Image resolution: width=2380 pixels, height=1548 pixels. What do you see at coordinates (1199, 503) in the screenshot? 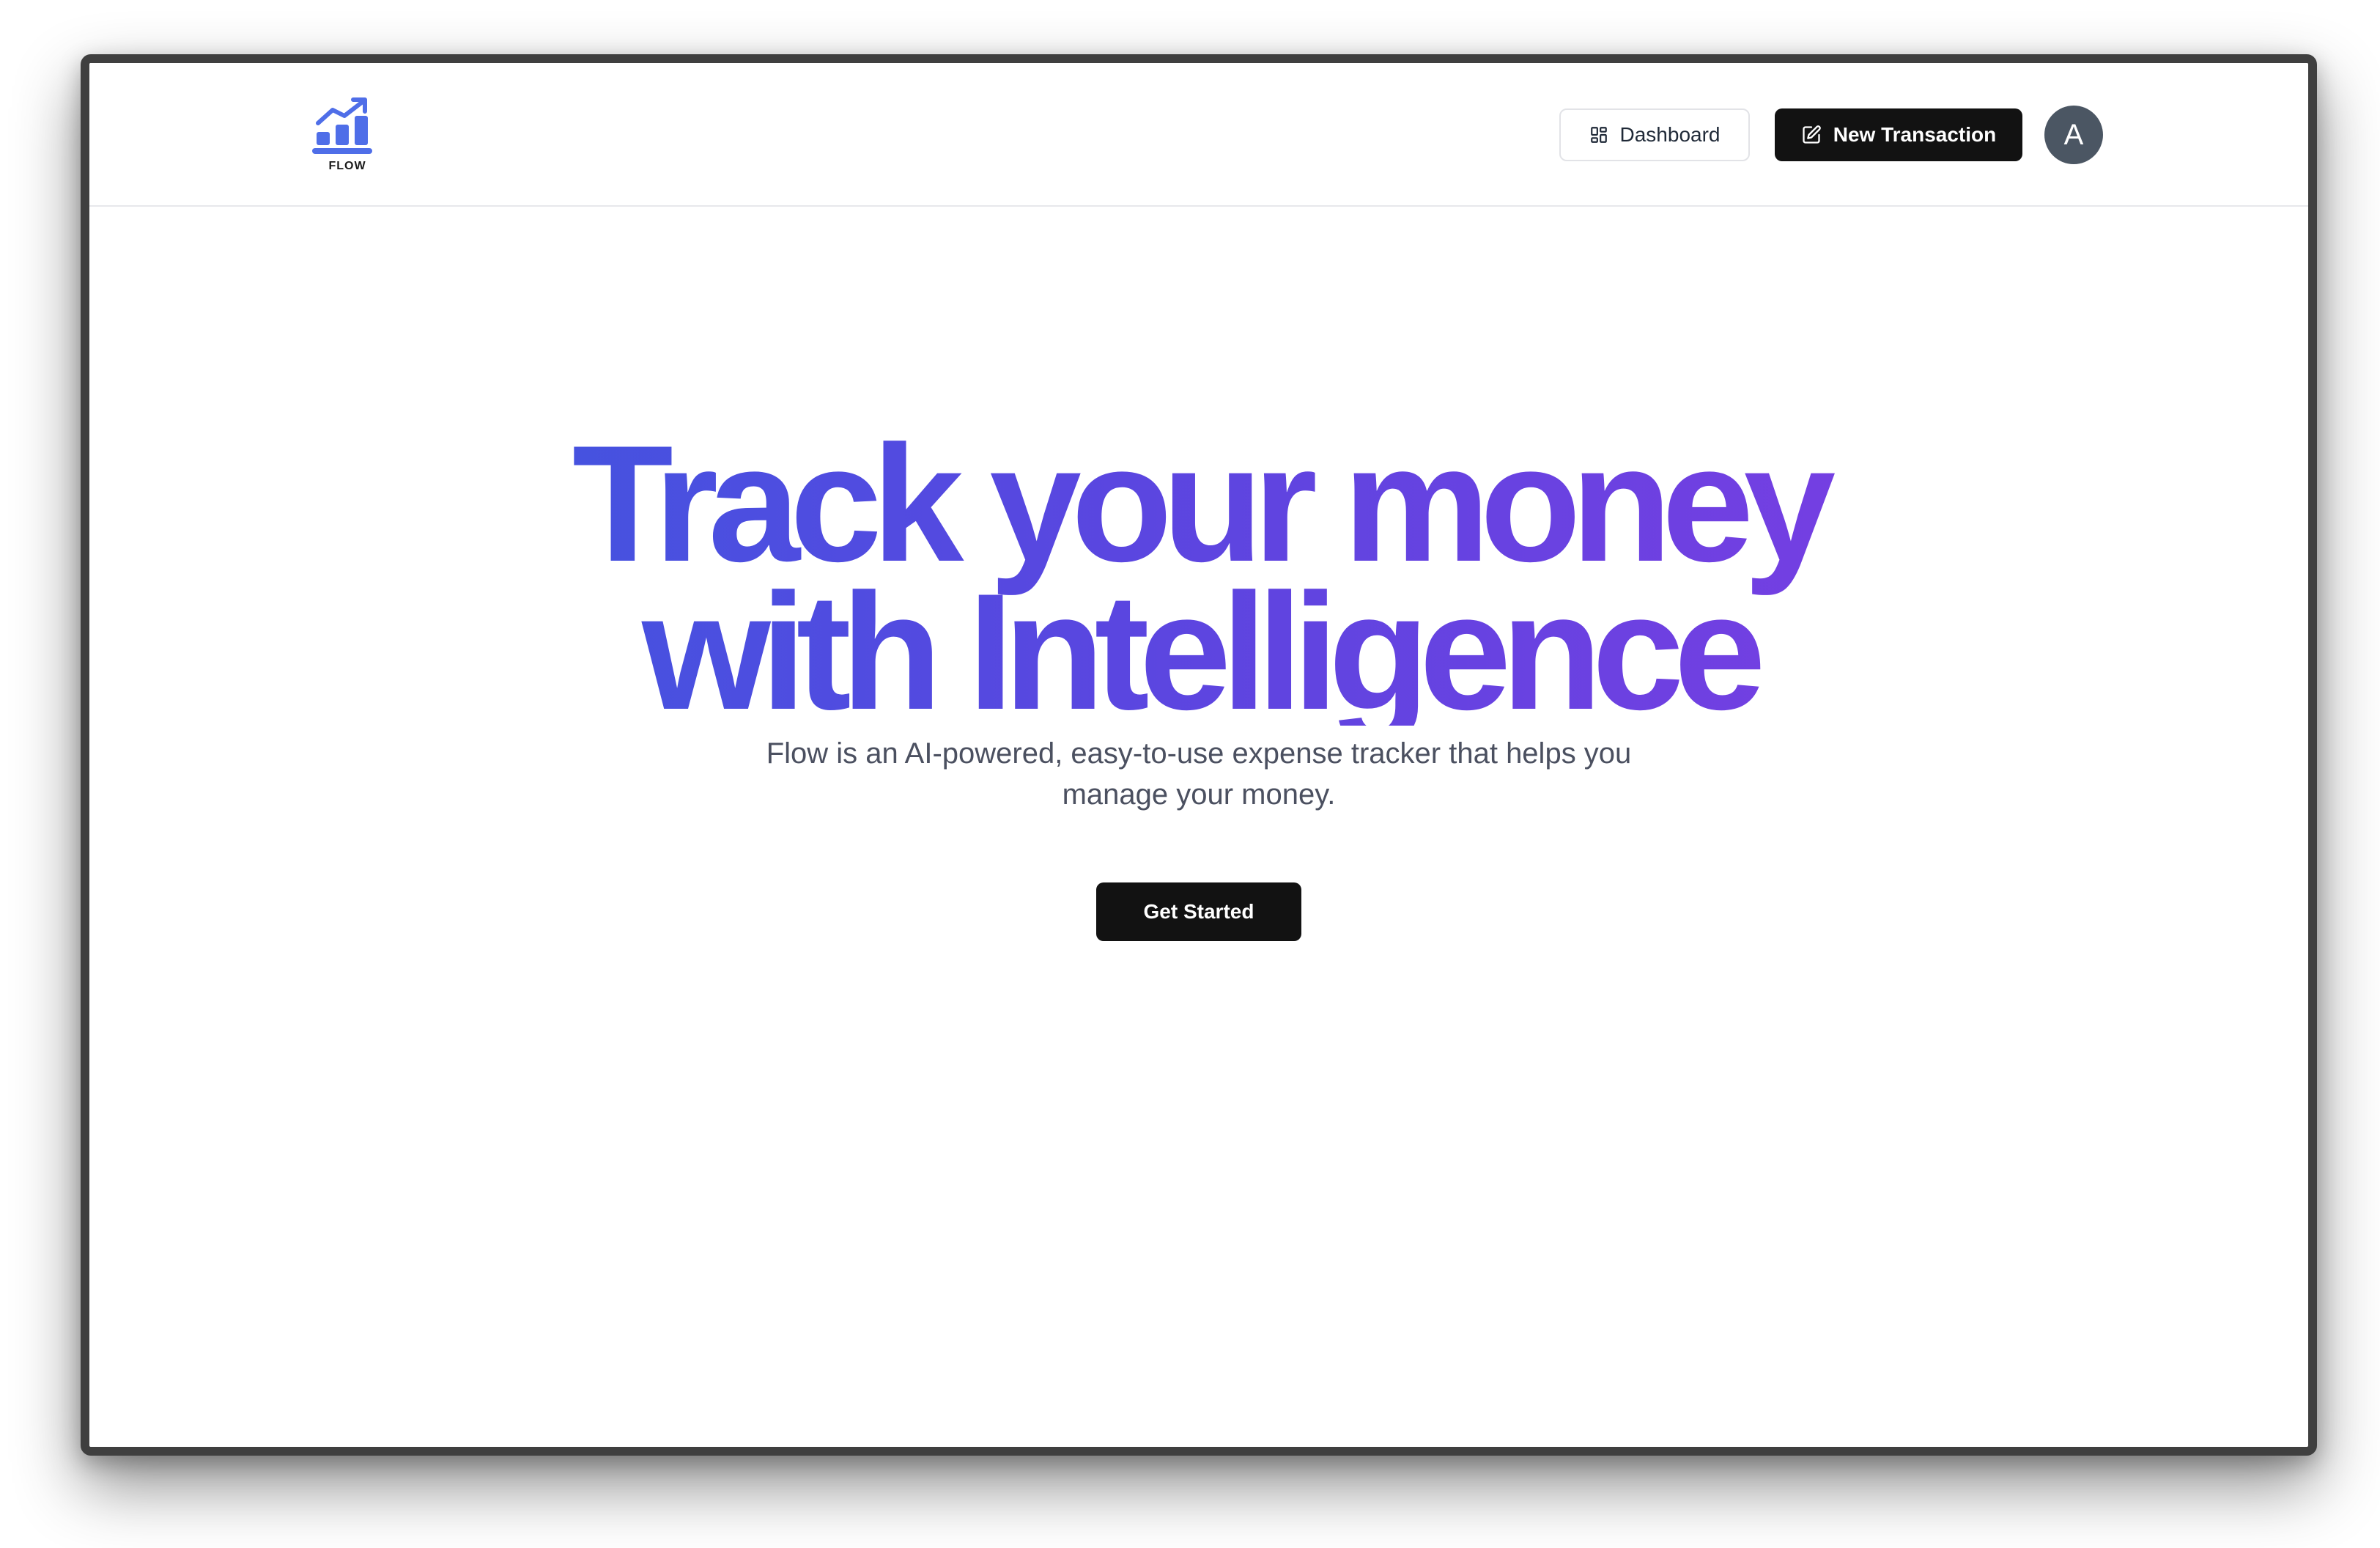
I see `hero-title-line-1: Track your money` at bounding box center [1199, 503].